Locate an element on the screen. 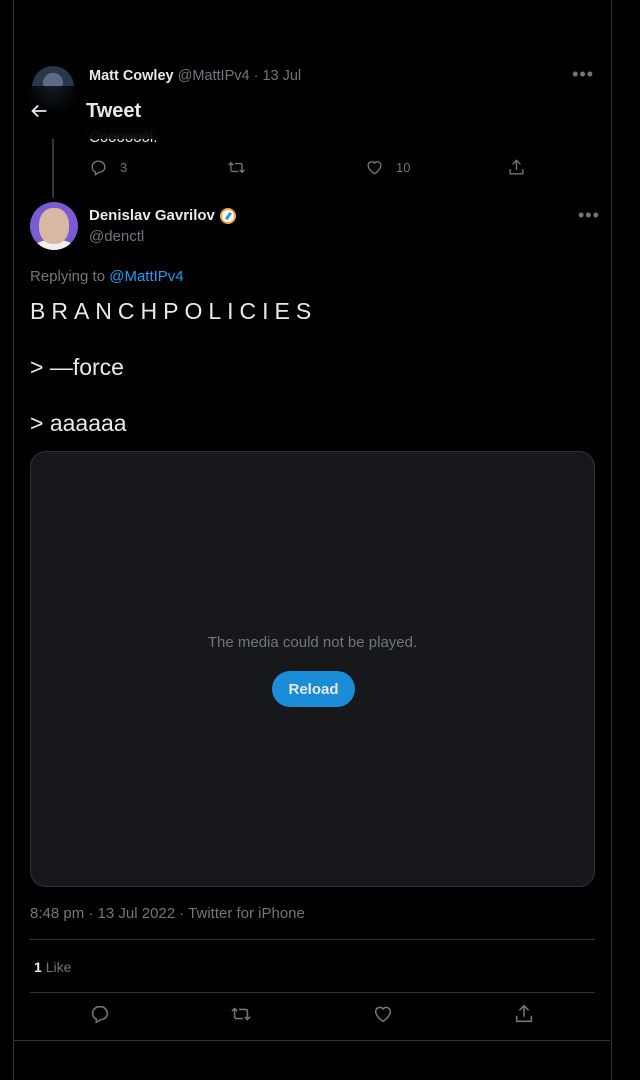  share-button is located at coordinates (525, 1015).